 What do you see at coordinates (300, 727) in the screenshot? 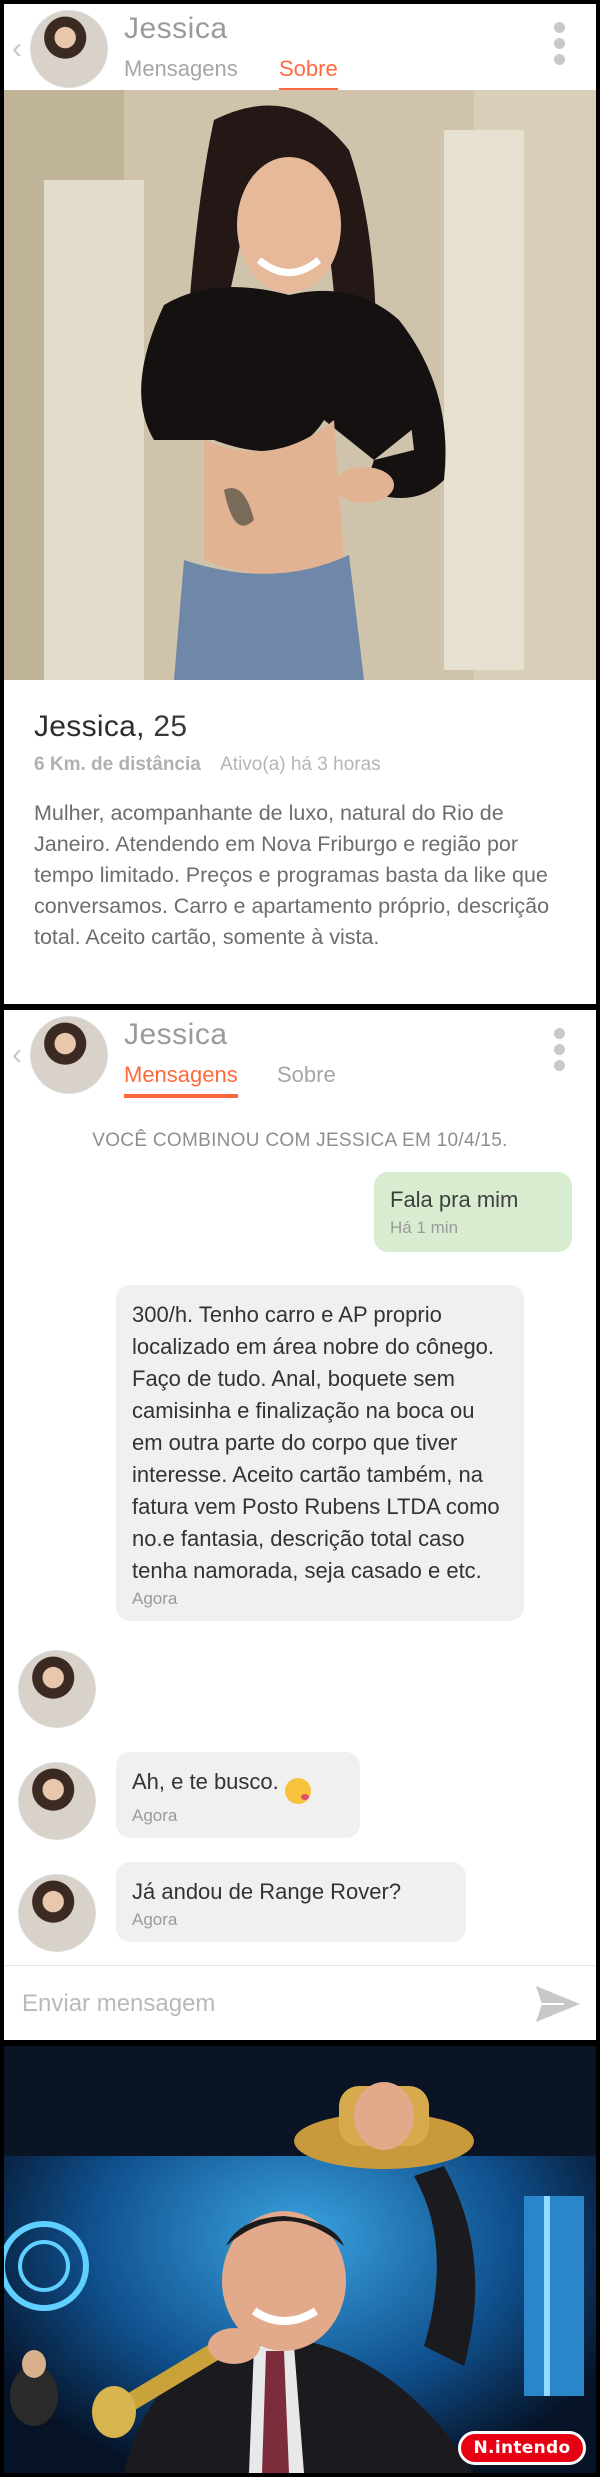
I see `profile-name: Jessica, 25` at bounding box center [300, 727].